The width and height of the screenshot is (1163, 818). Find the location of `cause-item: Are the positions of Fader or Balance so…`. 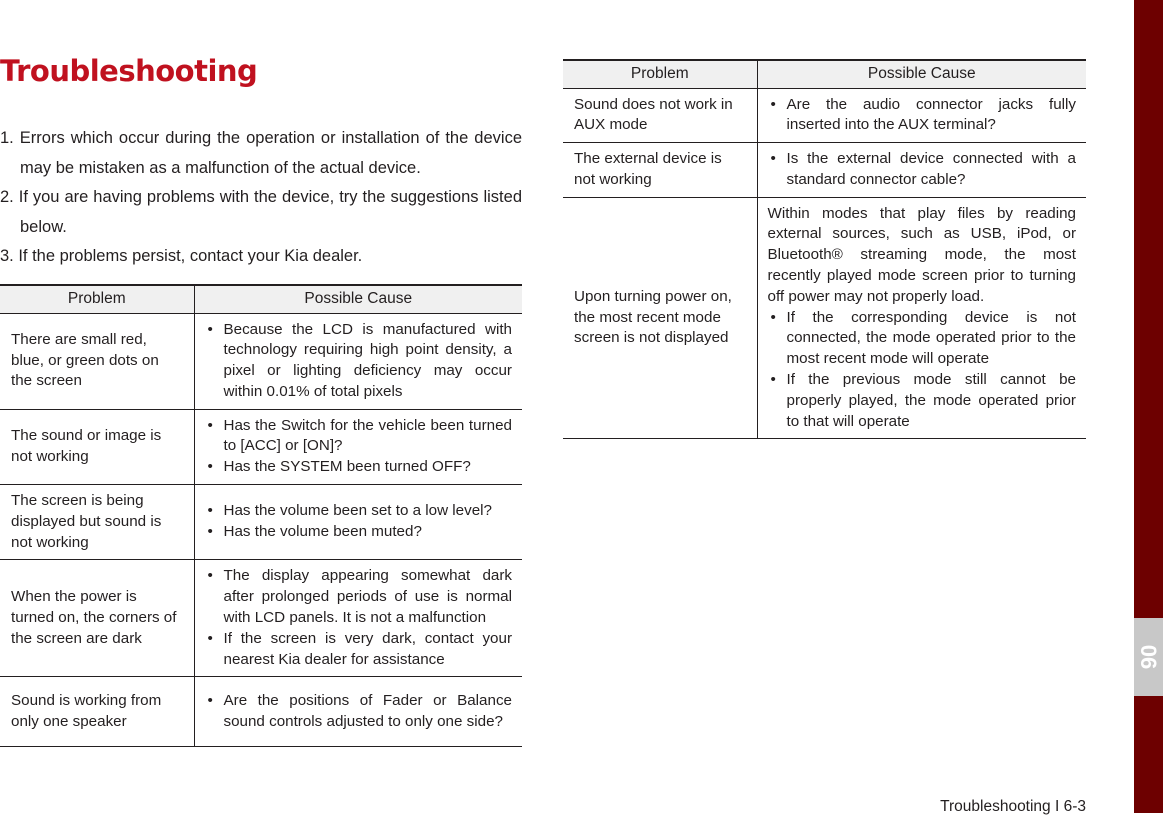

cause-item: Are the positions of Fader or Balance so… is located at coordinates (358, 712).